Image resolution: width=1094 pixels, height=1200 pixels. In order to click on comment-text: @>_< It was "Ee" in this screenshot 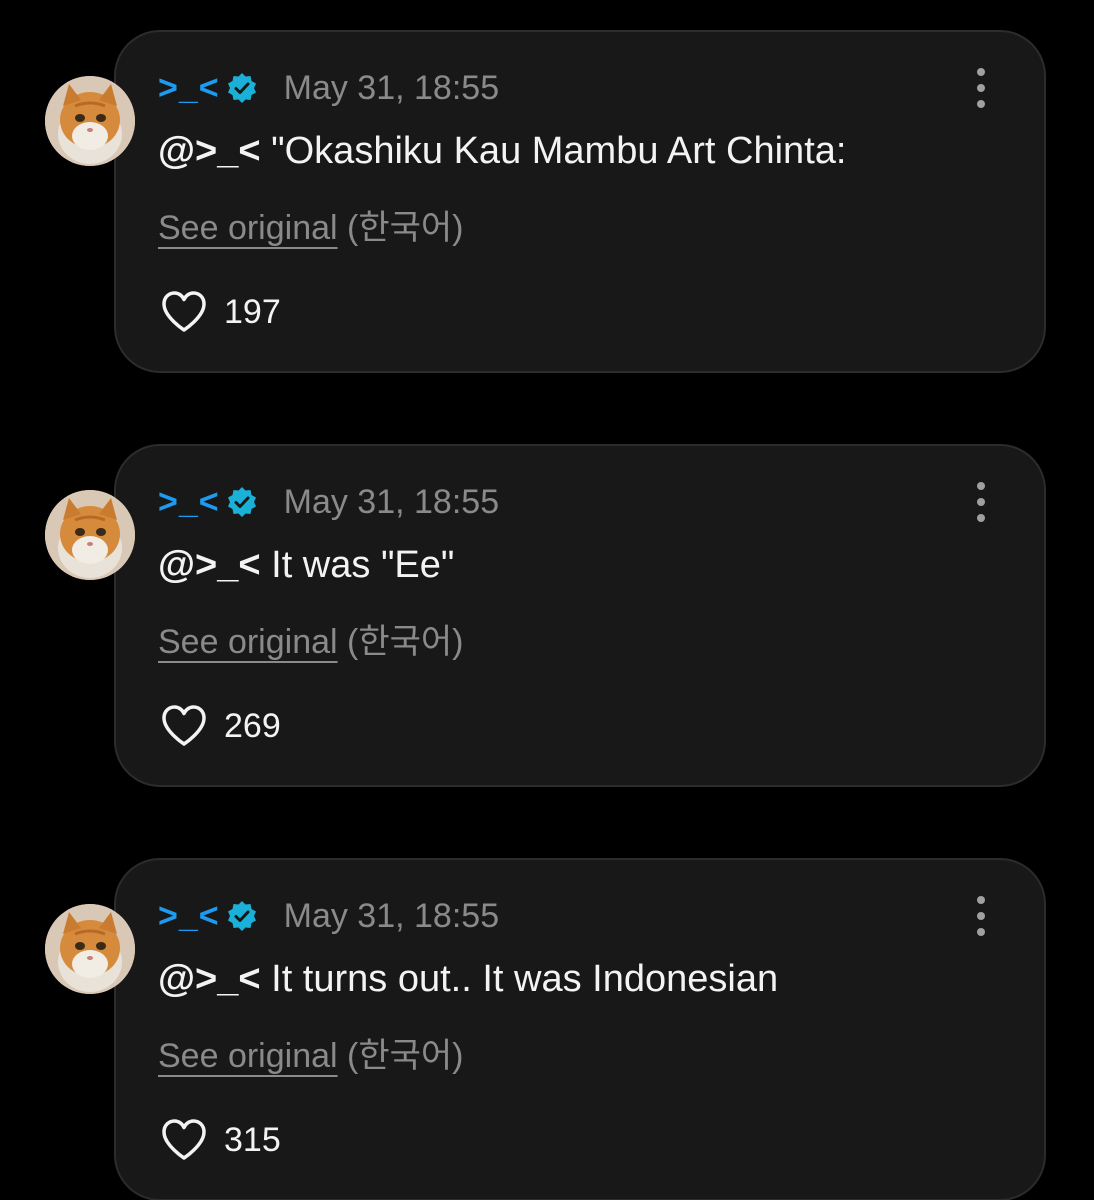, I will do `click(306, 565)`.